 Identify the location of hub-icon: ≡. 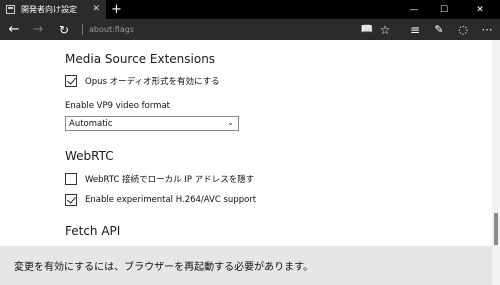
(415, 29).